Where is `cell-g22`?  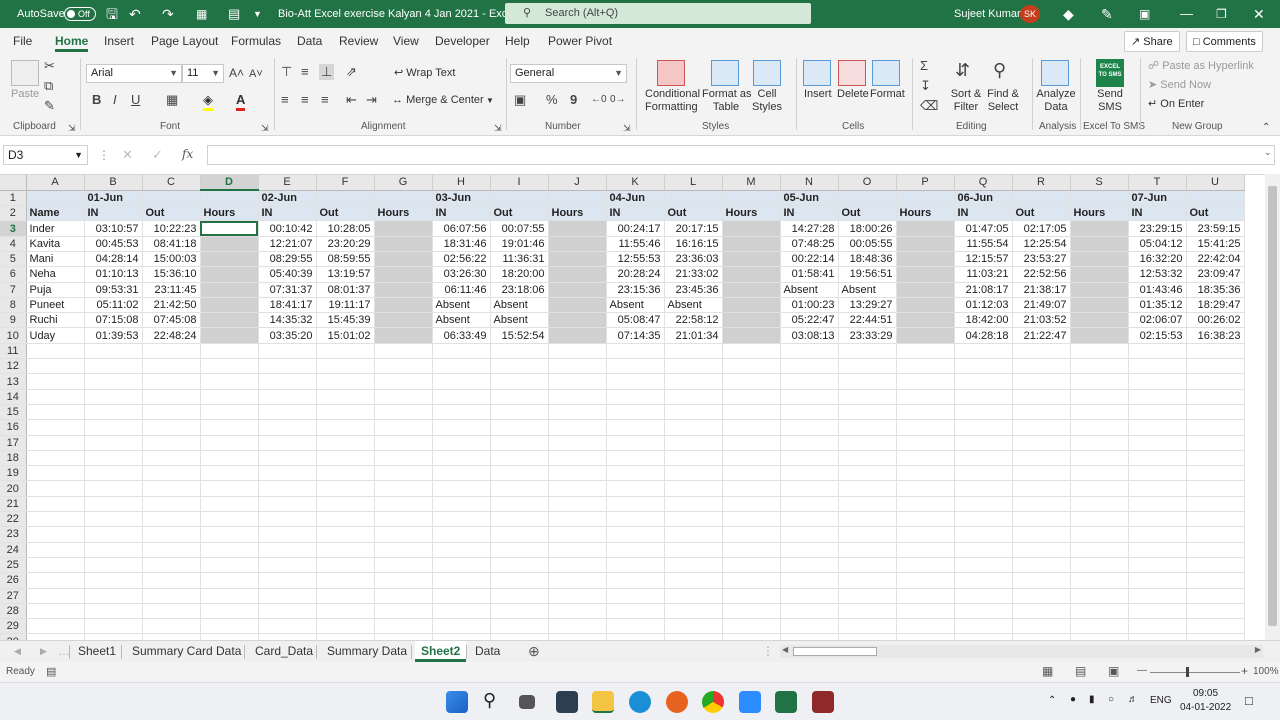 cell-g22 is located at coordinates (403, 519).